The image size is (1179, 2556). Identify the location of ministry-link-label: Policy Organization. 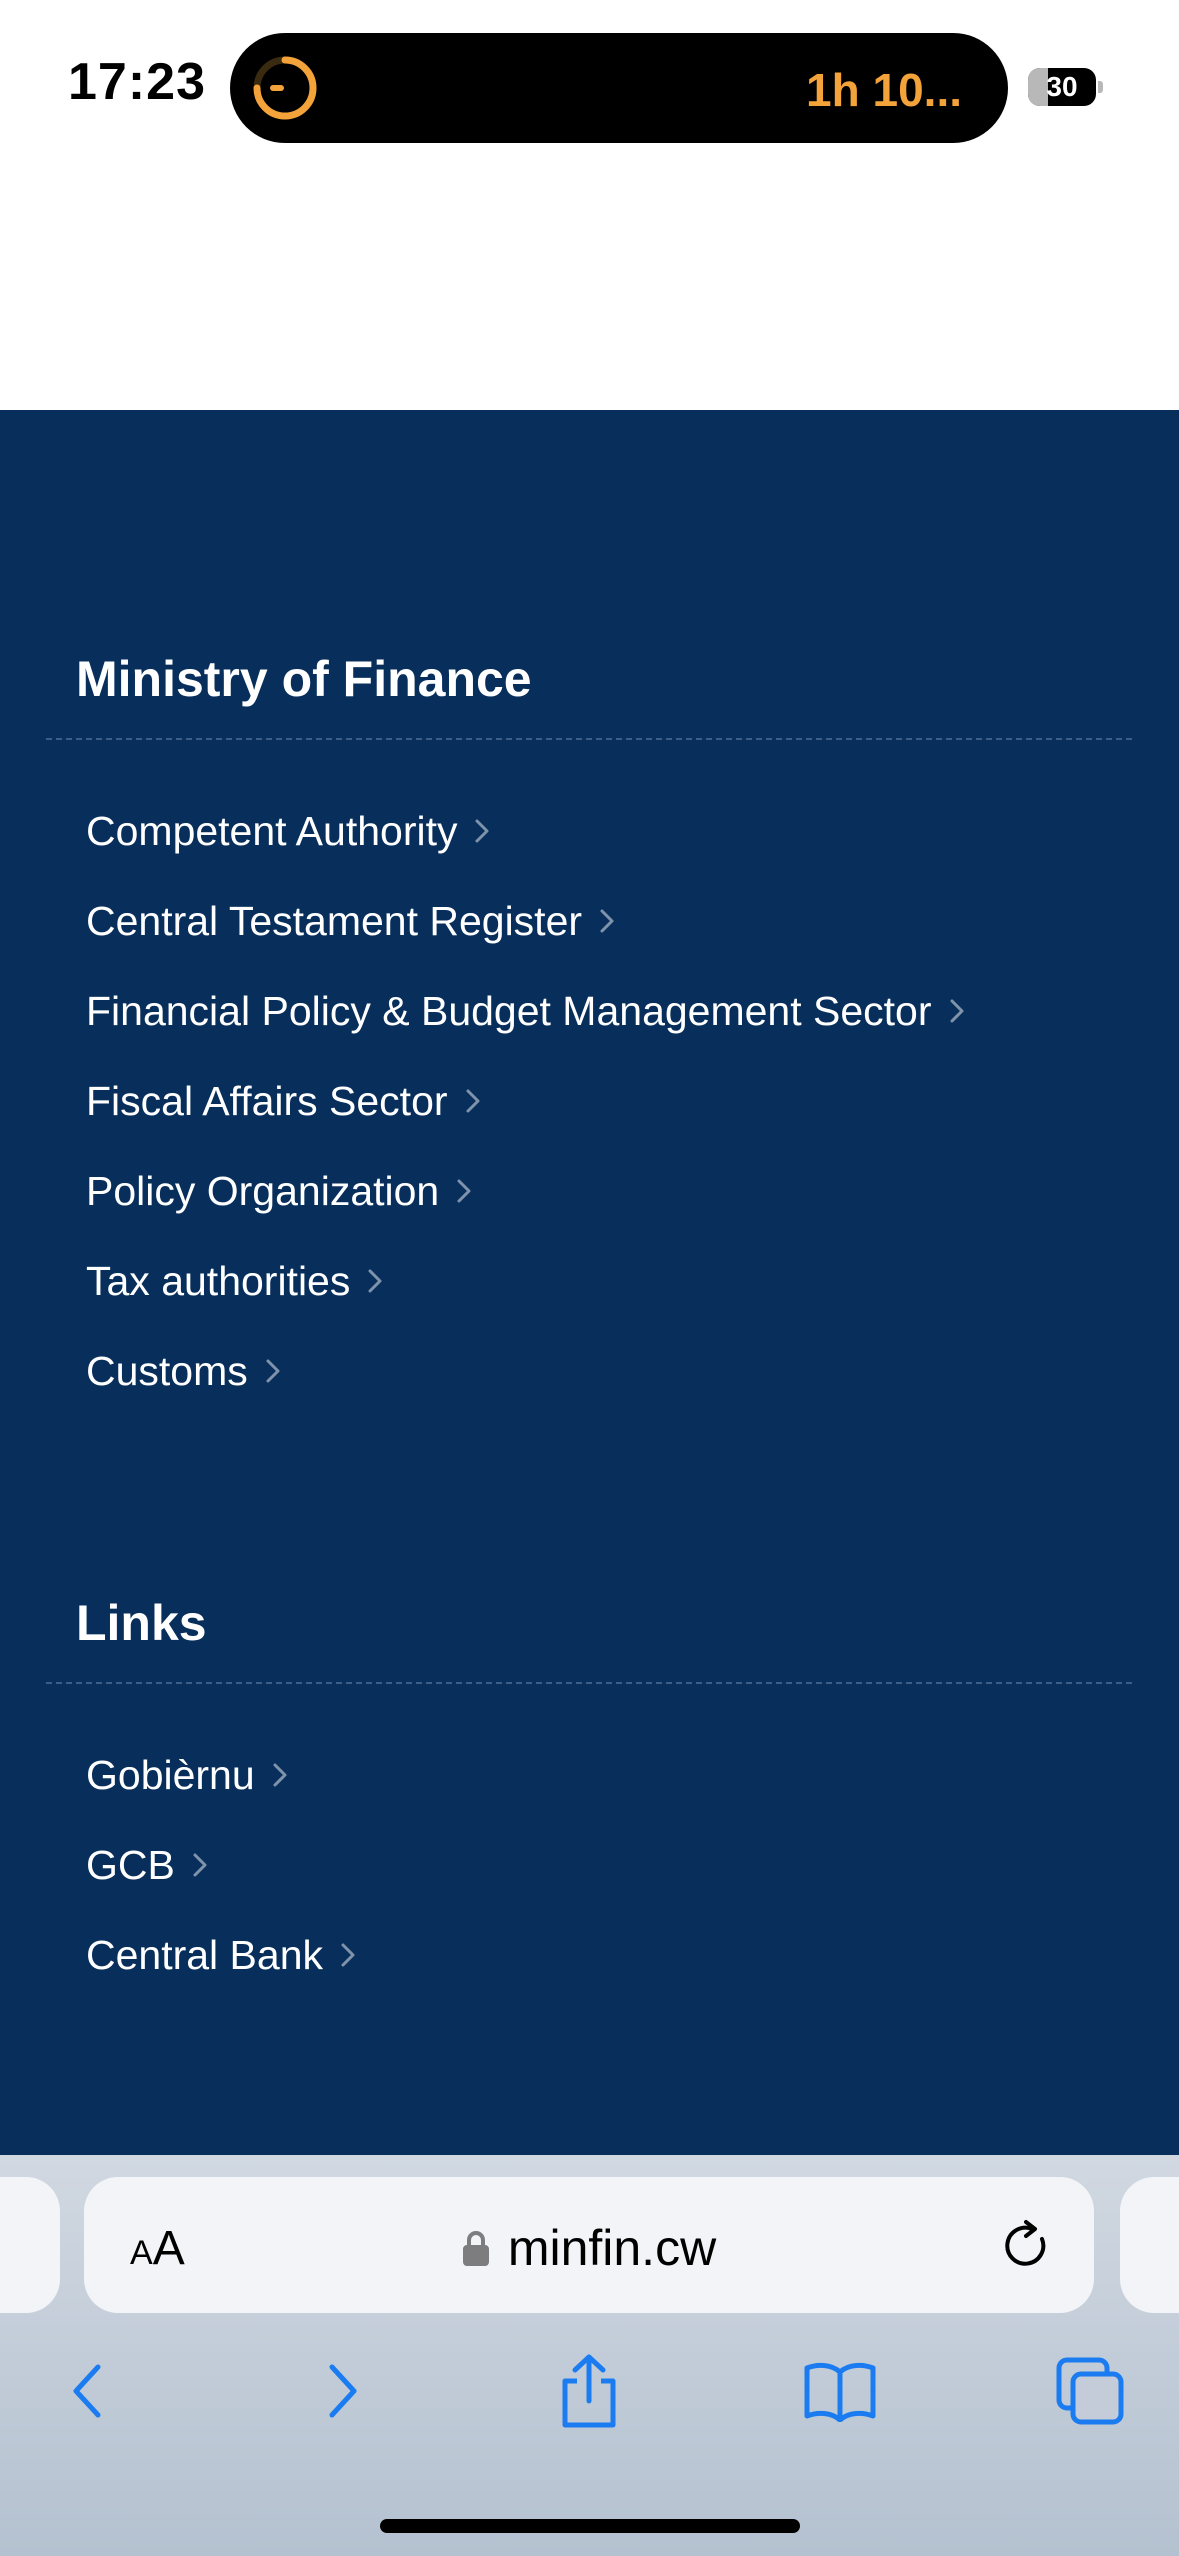
(263, 1190).